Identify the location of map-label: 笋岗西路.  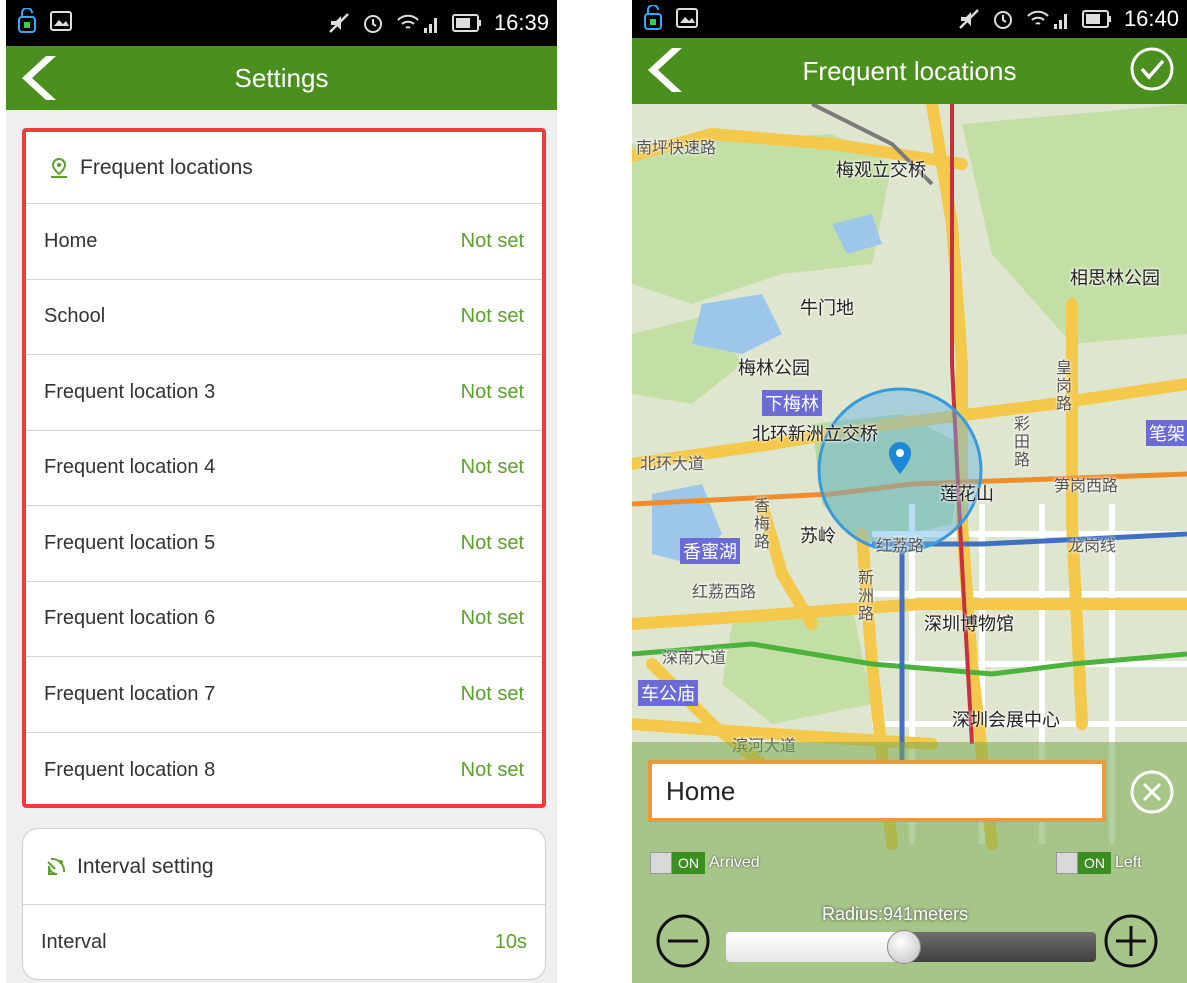
(1086, 486).